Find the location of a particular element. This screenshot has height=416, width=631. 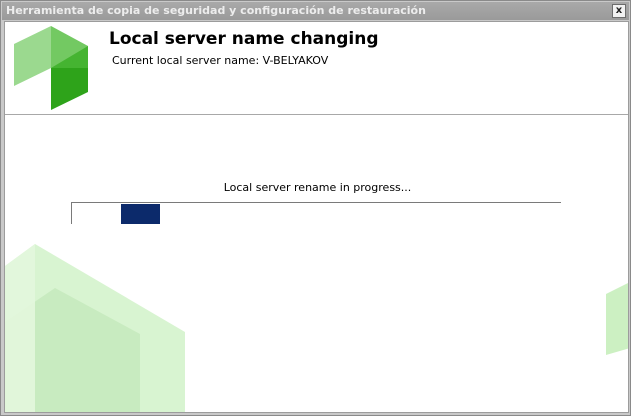

header-divider is located at coordinates (316, 114).